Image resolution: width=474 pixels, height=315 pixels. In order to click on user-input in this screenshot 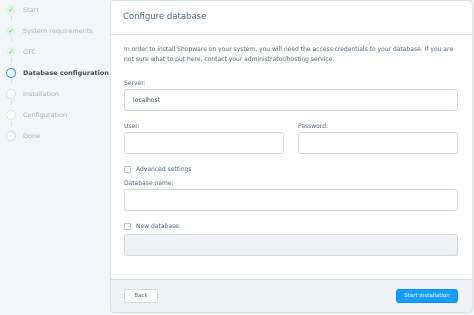, I will do `click(204, 143)`.